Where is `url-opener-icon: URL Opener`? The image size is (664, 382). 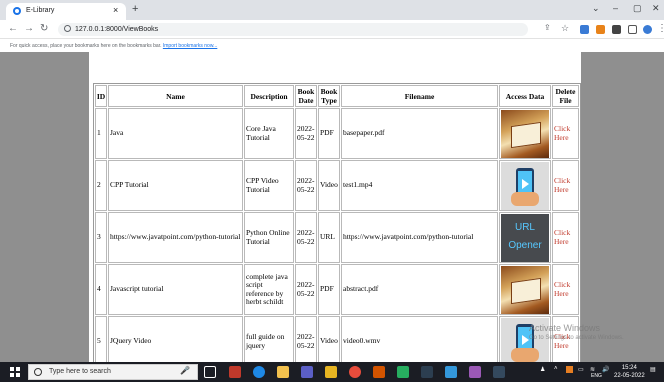 url-opener-icon: URL Opener is located at coordinates (525, 237).